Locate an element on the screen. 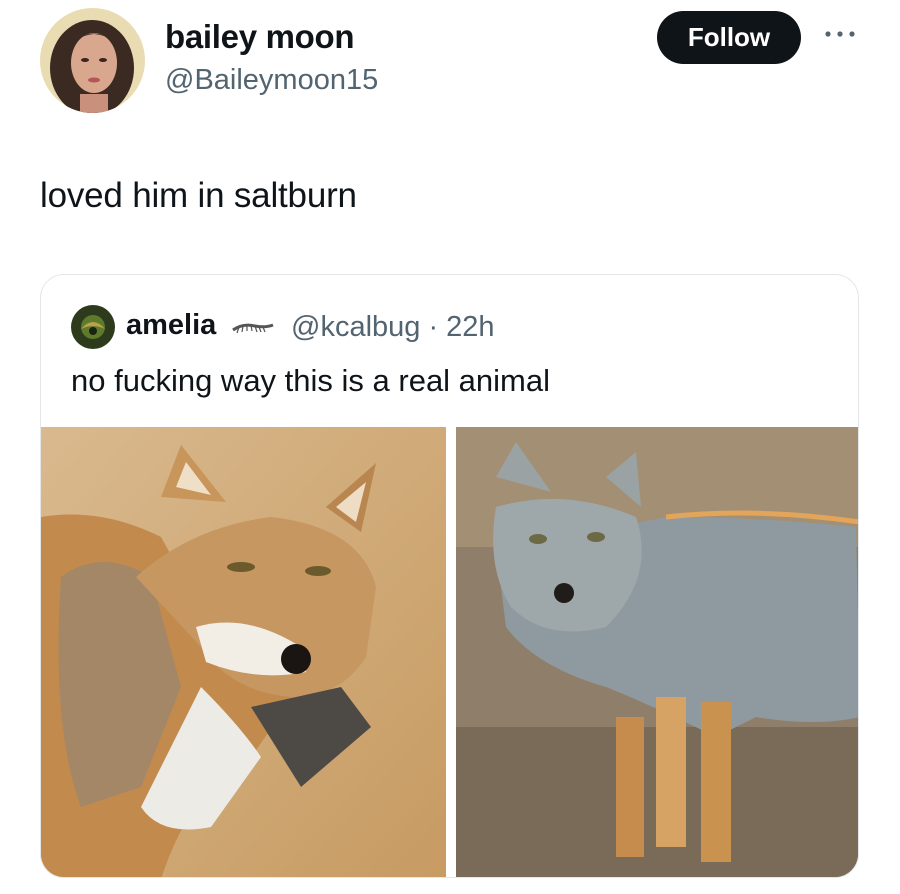  tweet-text: loved him in saltburn is located at coordinates (198, 195).